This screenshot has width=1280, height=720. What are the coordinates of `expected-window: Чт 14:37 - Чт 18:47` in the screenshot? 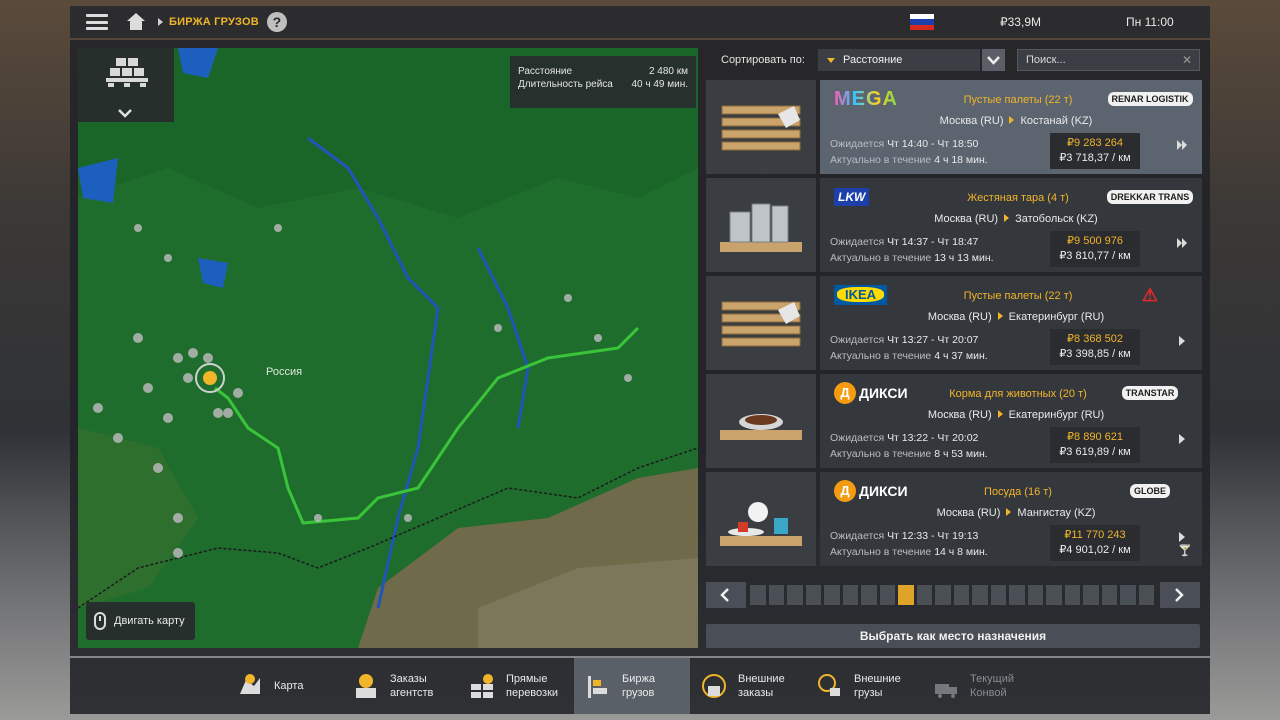 It's located at (933, 242).